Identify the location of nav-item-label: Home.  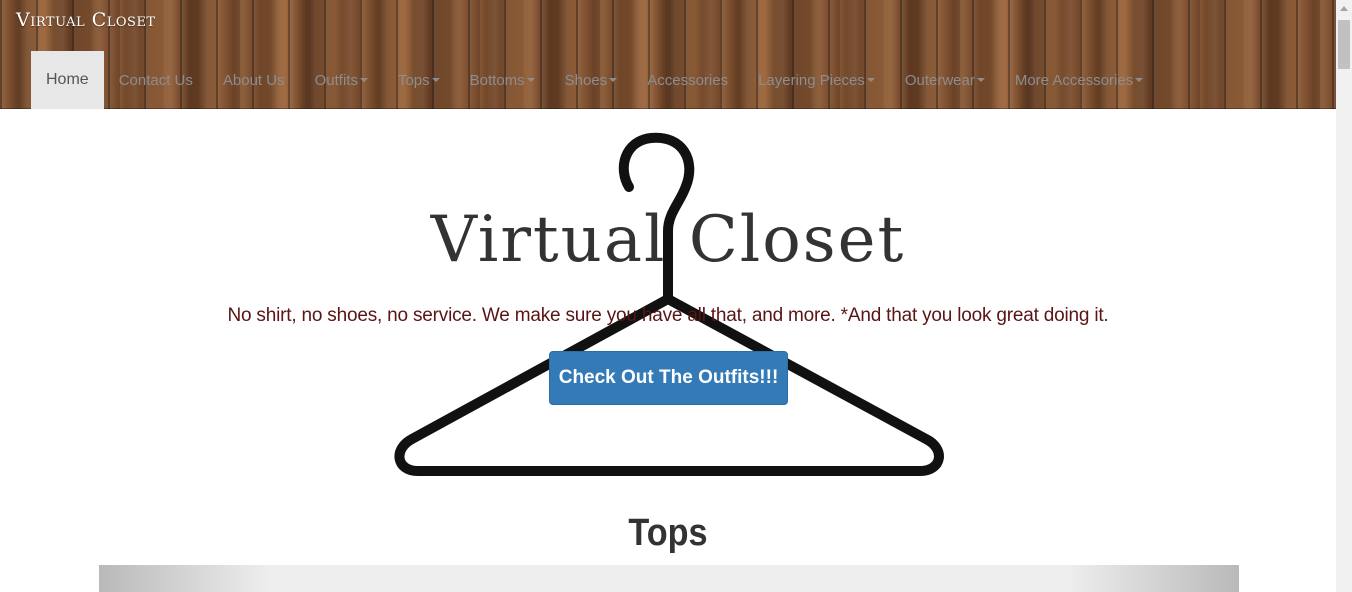
(67, 79).